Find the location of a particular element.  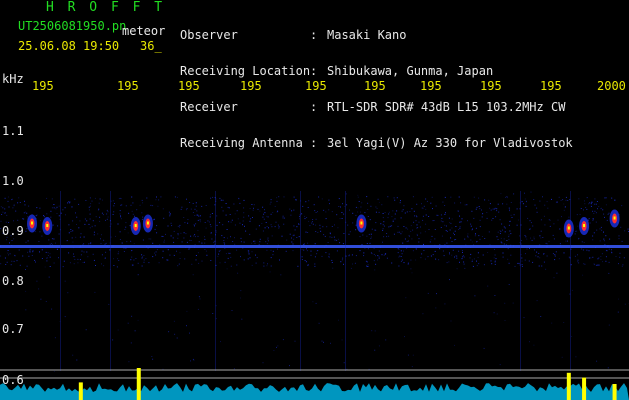

x-tick-label: 2000 is located at coordinates (611, 86).